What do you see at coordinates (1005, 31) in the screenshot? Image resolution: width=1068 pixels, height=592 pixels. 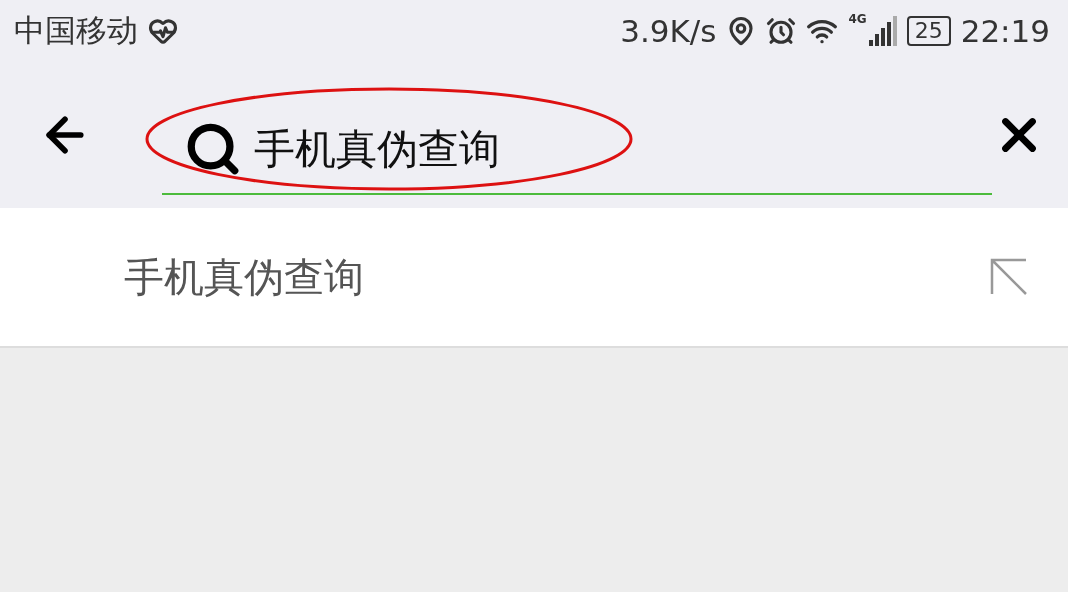 I see `clock: 22:19` at bounding box center [1005, 31].